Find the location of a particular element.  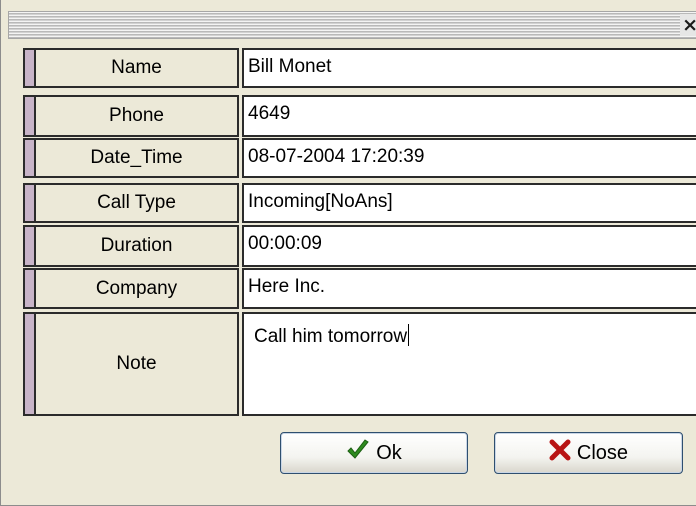

field-row-phone: Phone 4649 is located at coordinates (359, 116).